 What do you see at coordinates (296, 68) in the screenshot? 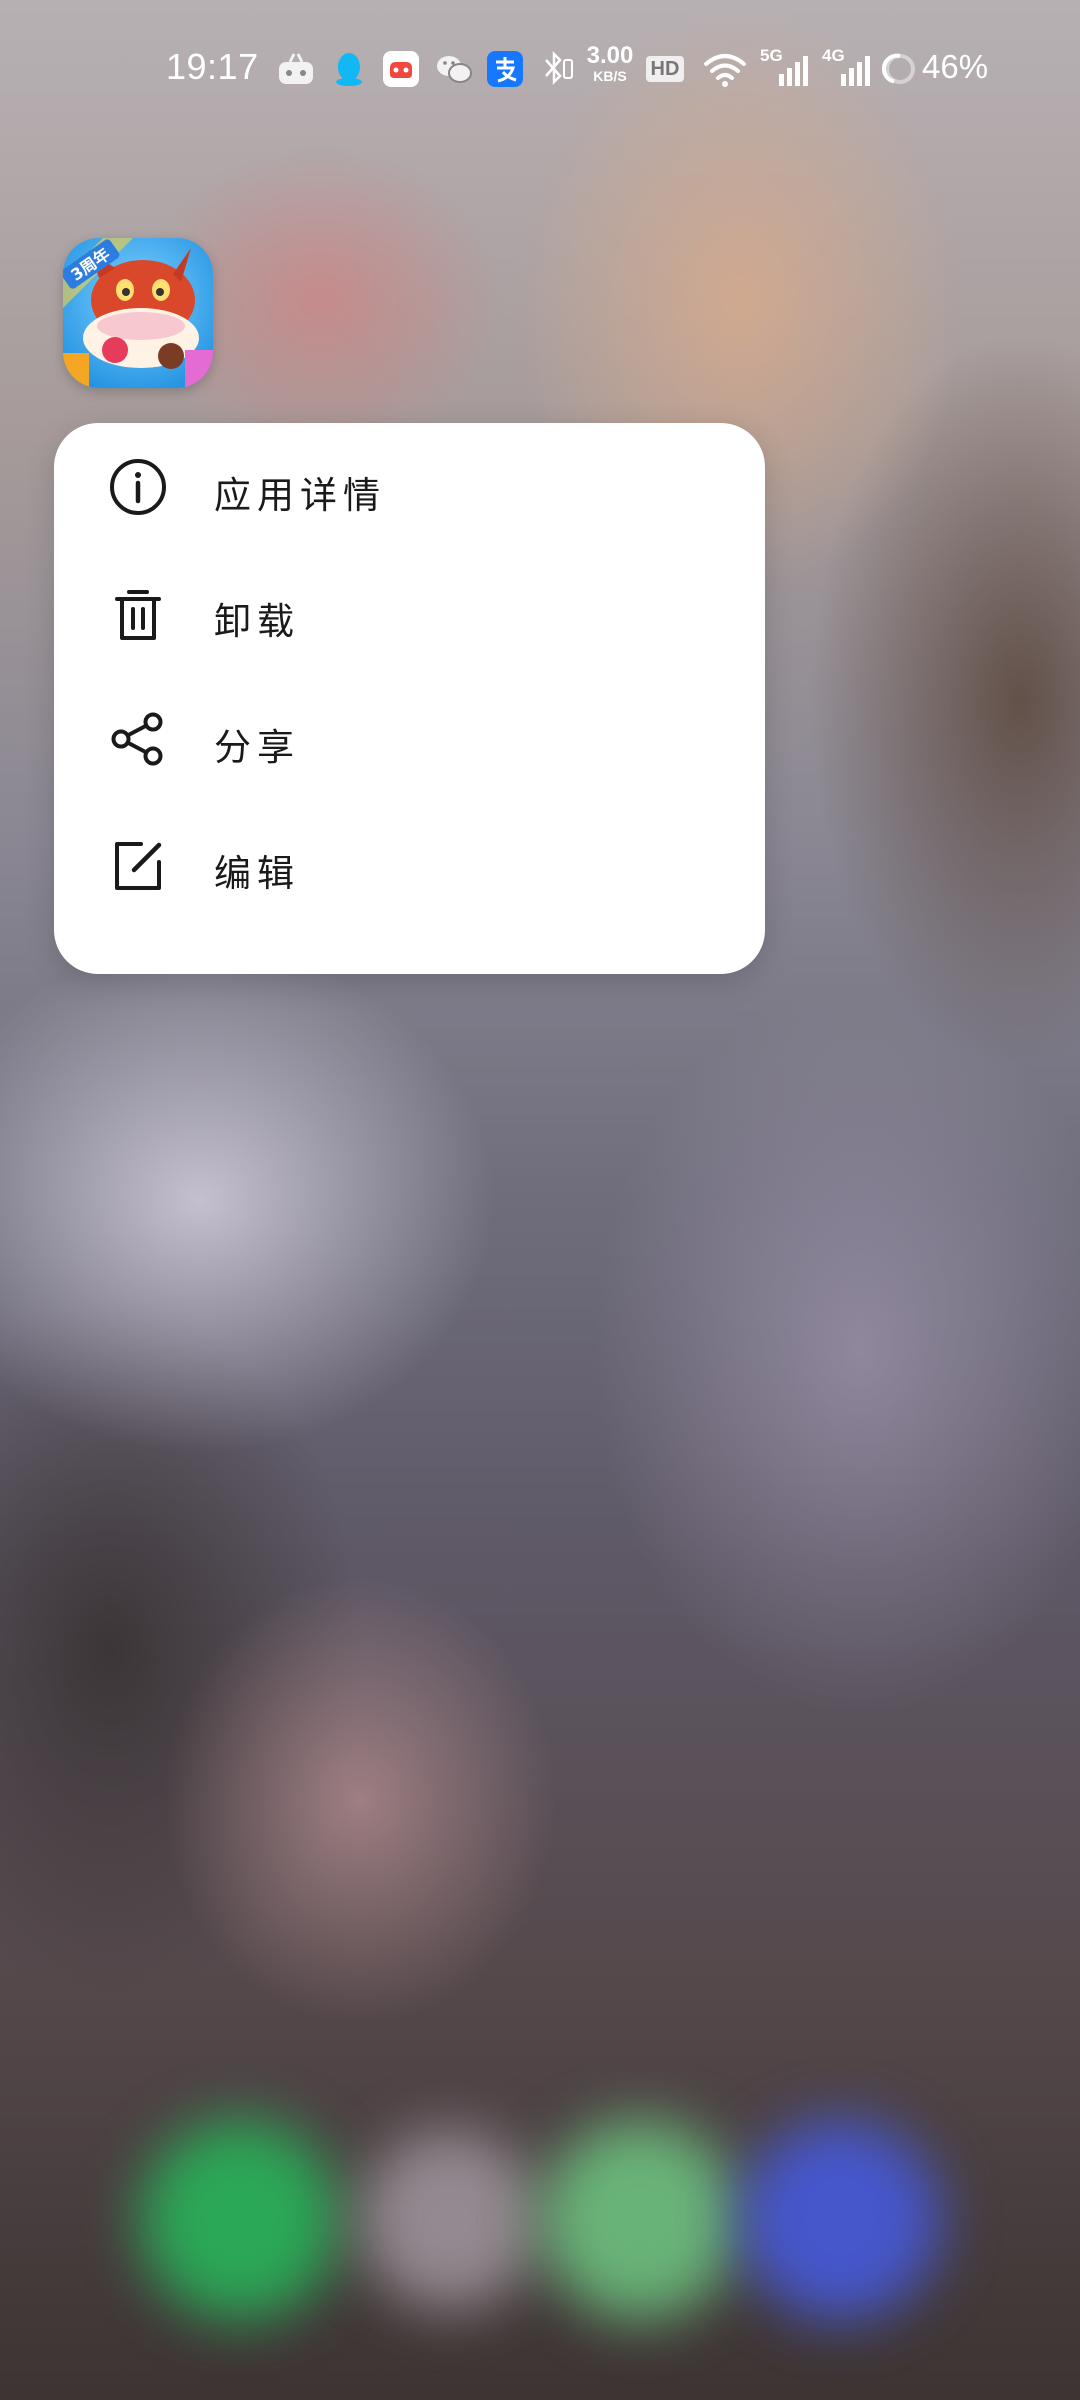
I see `game-assistant-icon` at bounding box center [296, 68].